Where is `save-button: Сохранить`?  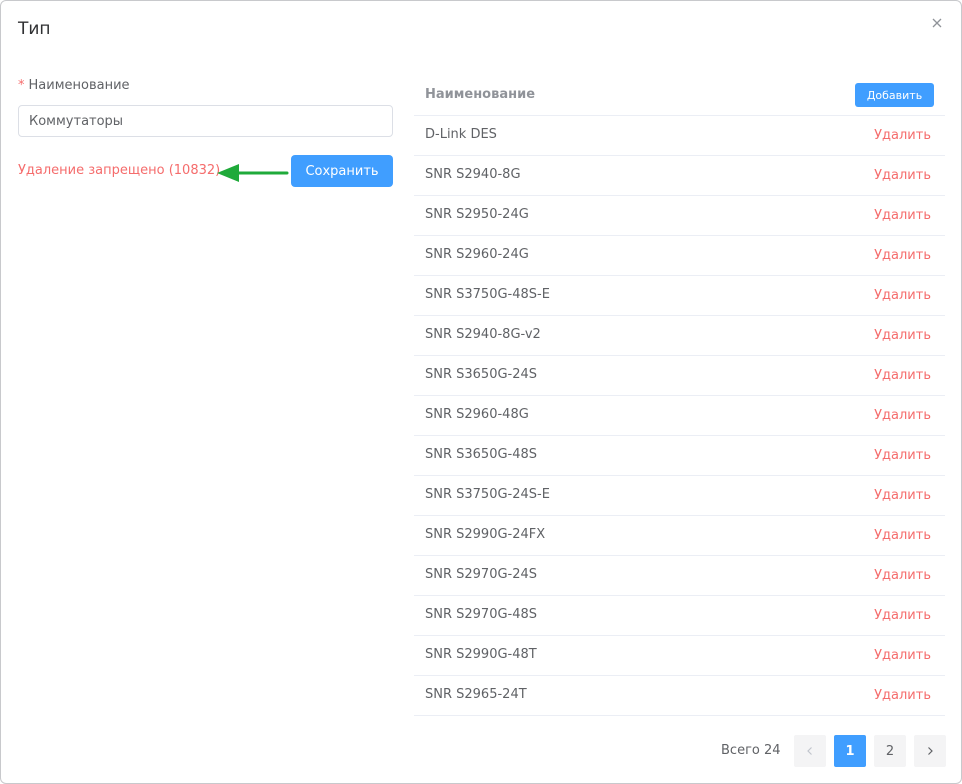
save-button: Сохранить is located at coordinates (342, 171).